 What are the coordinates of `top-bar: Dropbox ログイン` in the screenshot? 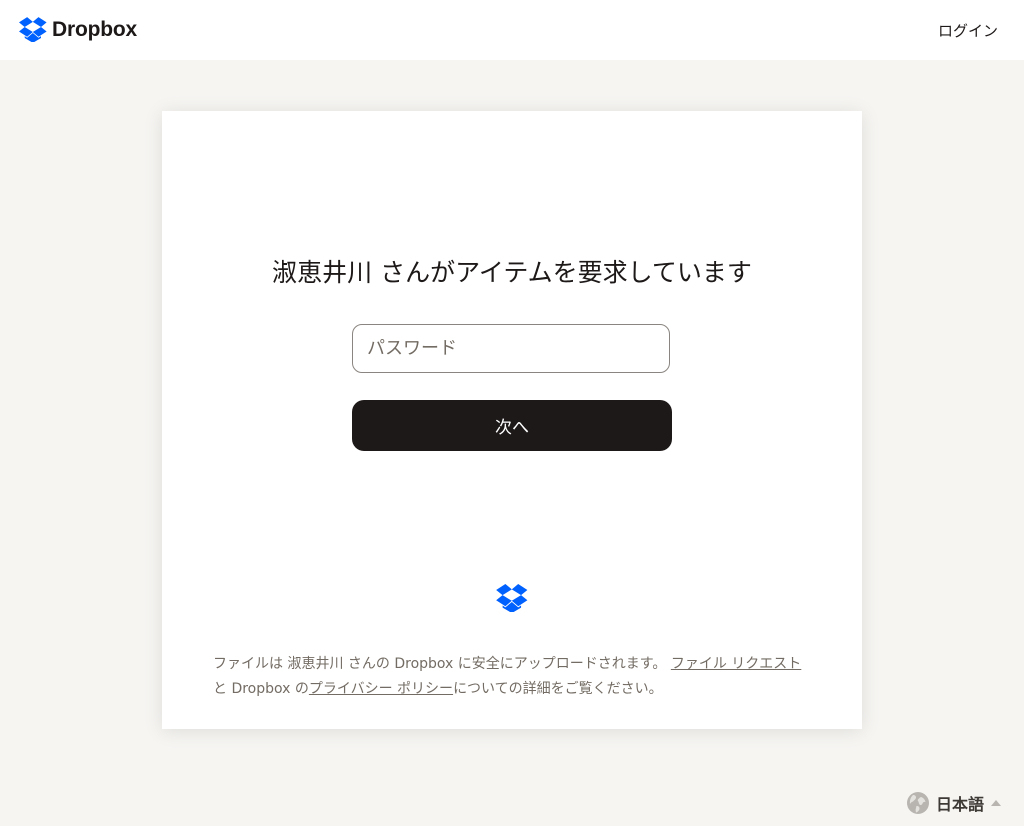 It's located at (512, 30).